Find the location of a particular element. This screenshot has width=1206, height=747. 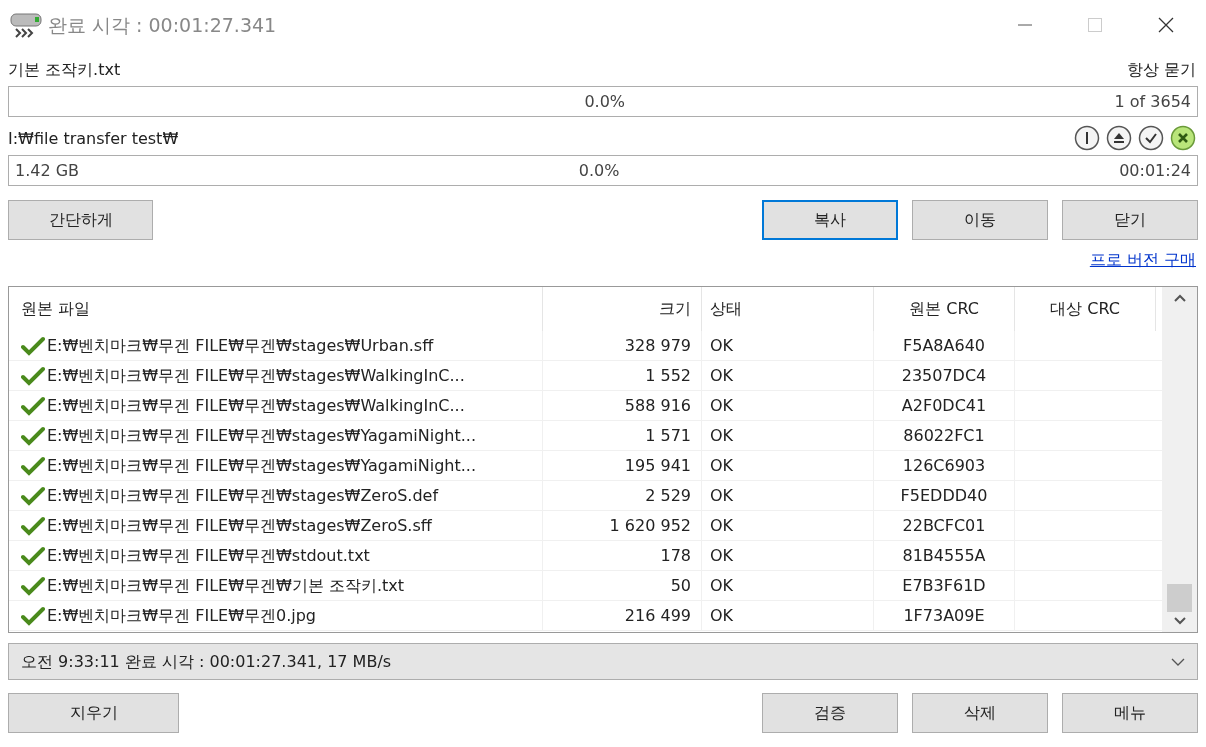

table-cell-text: E:₩벤치마크₩무겐 FILE₩무겐₩stages₩ZeroS.sff is located at coordinates (239, 525).